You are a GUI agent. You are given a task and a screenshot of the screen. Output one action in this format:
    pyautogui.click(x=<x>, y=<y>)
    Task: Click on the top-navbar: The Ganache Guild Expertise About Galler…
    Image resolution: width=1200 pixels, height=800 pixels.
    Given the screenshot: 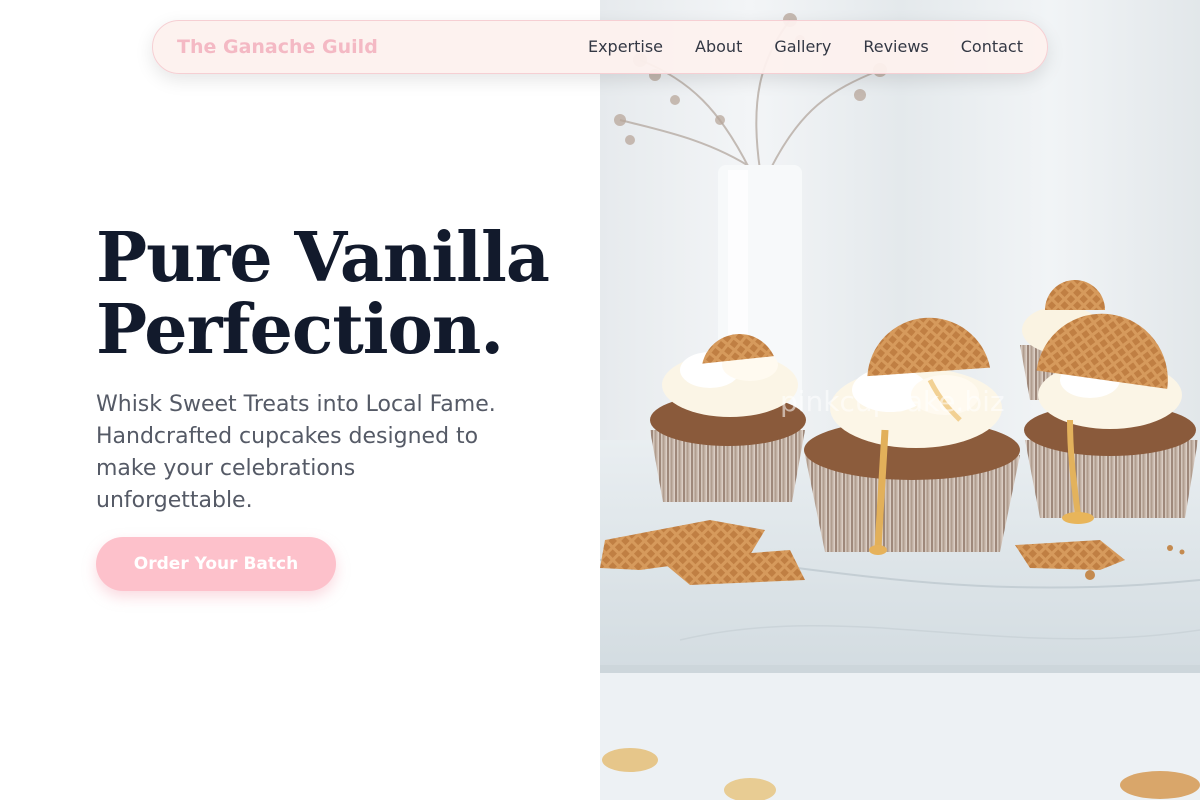 What is the action you would take?
    pyautogui.click(x=600, y=47)
    